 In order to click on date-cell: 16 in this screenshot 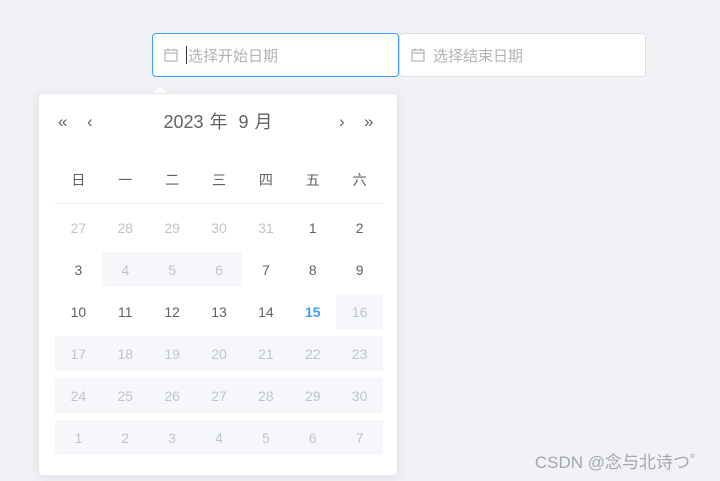, I will do `click(360, 311)`.